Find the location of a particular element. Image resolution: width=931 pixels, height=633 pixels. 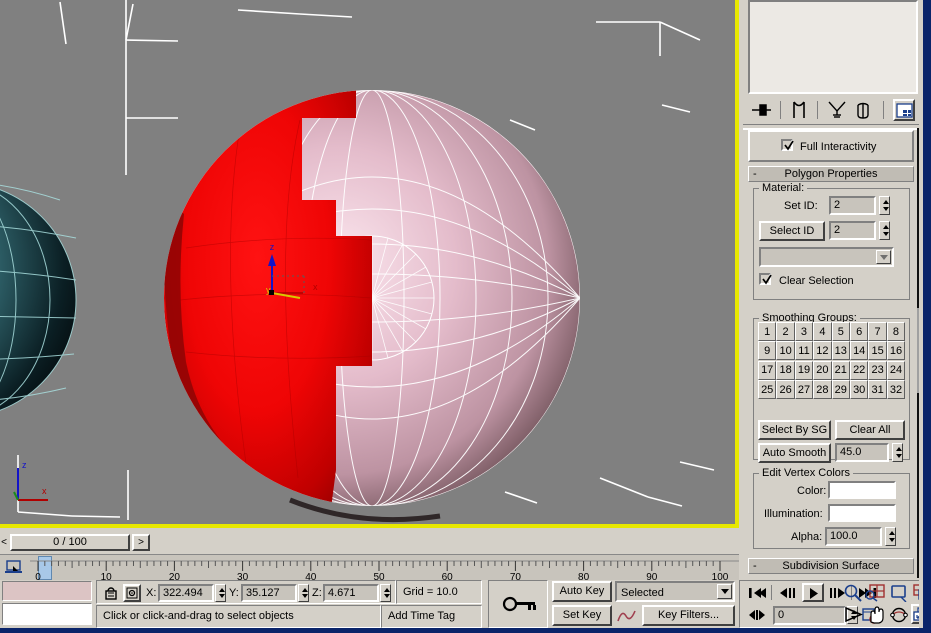

smoothing-group-button-24: 24 is located at coordinates (896, 370).